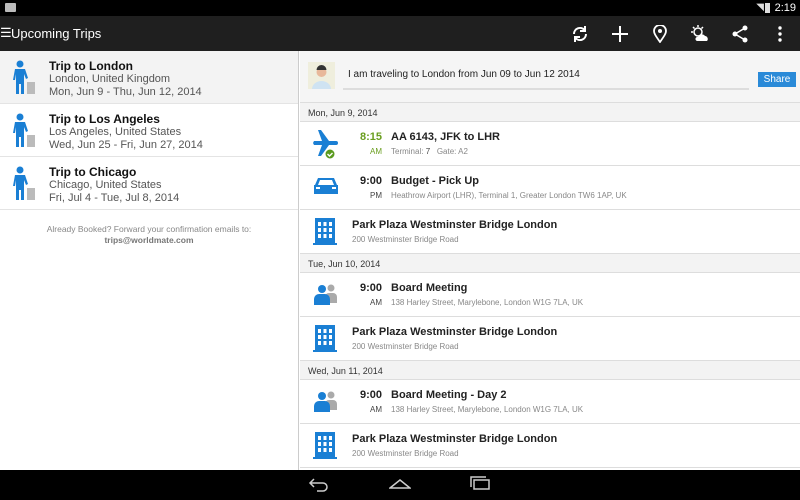 This screenshot has width=800, height=500. Describe the element at coordinates (105, 185) in the screenshot. I see `trip-location: Chicago, United States` at that location.